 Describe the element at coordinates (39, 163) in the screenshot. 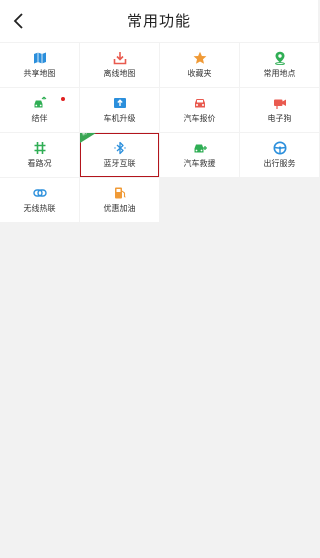

I see `grid-item-label: 看路况` at that location.